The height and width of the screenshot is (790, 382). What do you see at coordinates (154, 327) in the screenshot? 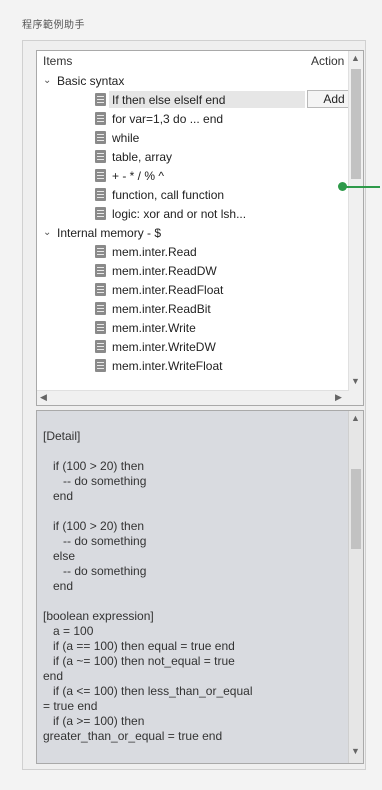
I see `tree-item-label: mem.inter.Write` at bounding box center [154, 327].